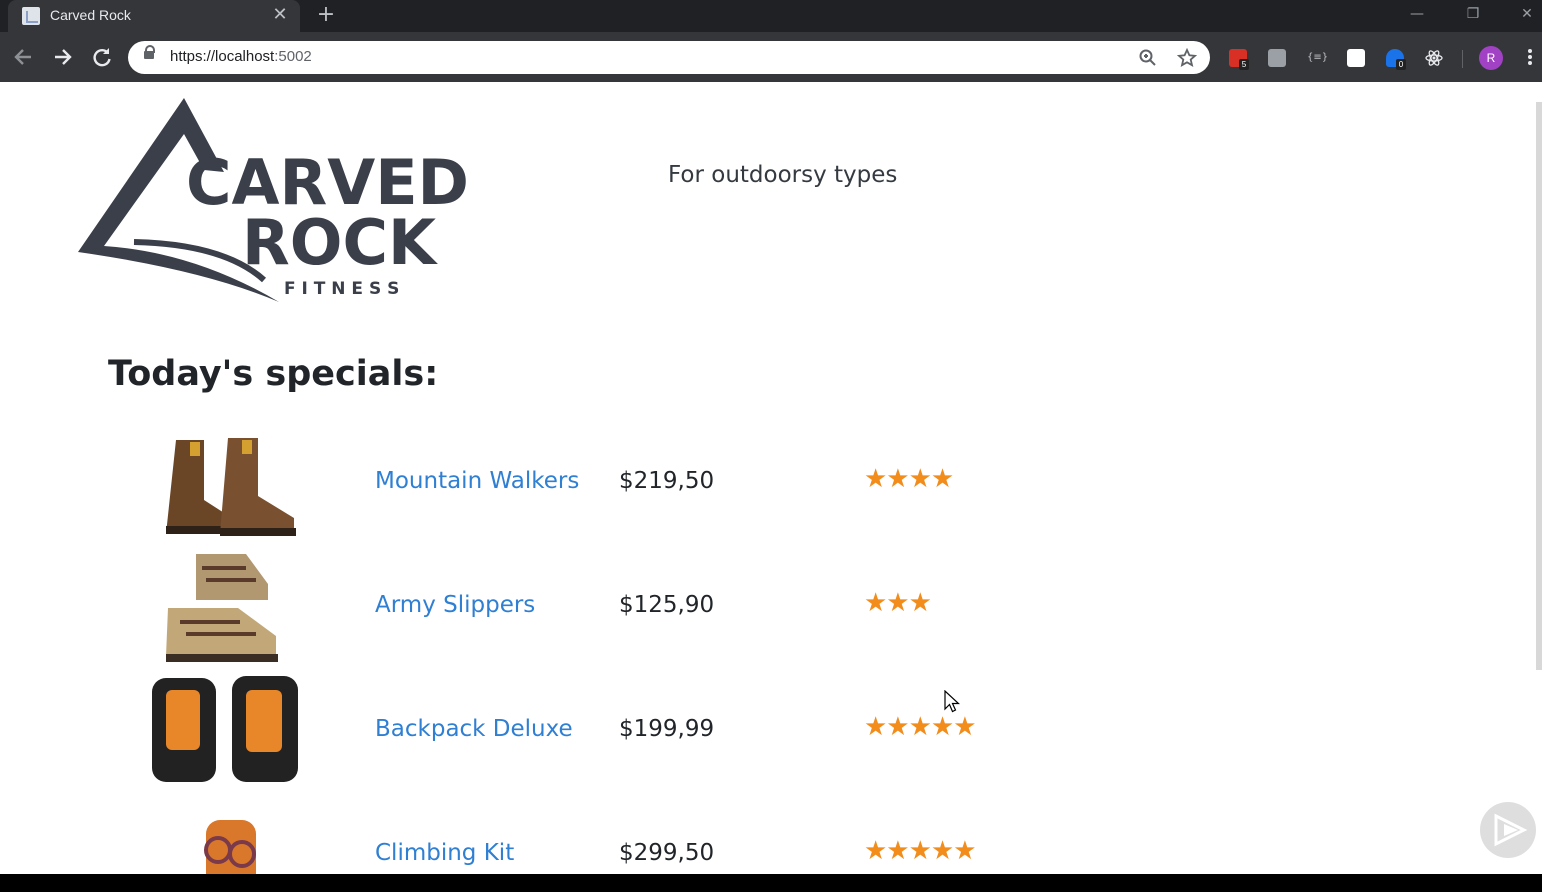  I want to click on page-favicon-icon, so click(31, 16).